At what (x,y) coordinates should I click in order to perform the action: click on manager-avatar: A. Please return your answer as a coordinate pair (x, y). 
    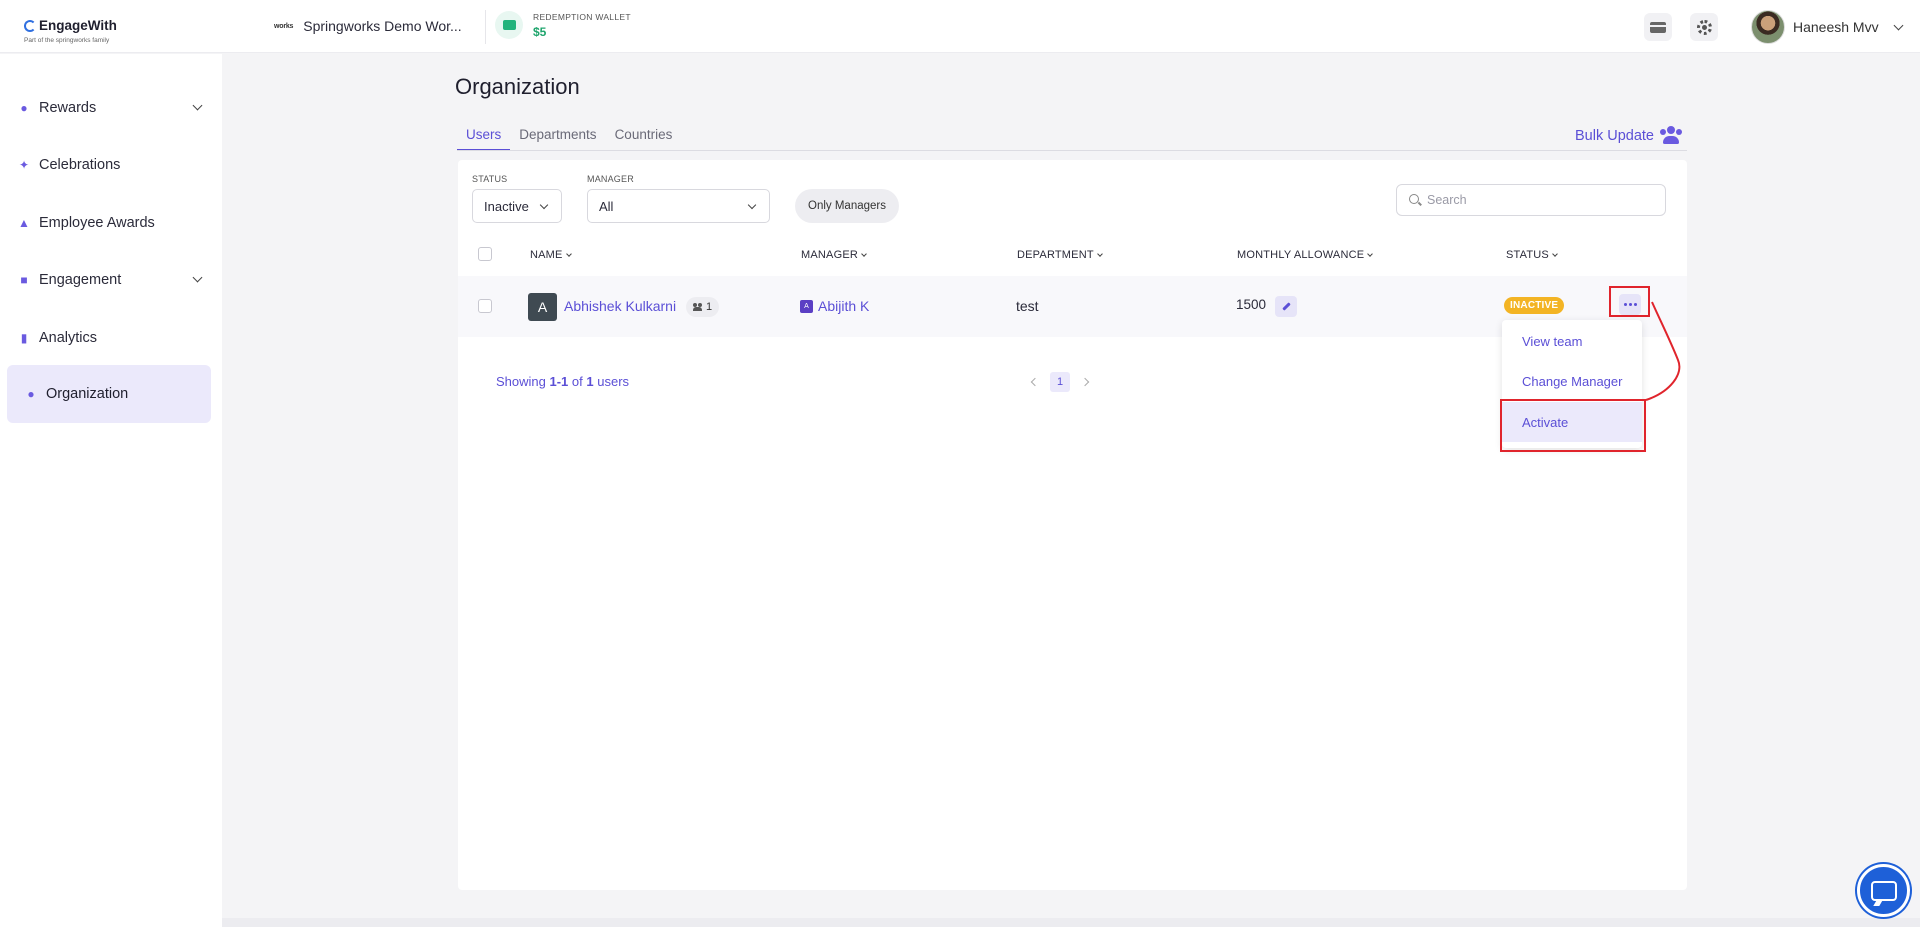
    Looking at the image, I should click on (806, 306).